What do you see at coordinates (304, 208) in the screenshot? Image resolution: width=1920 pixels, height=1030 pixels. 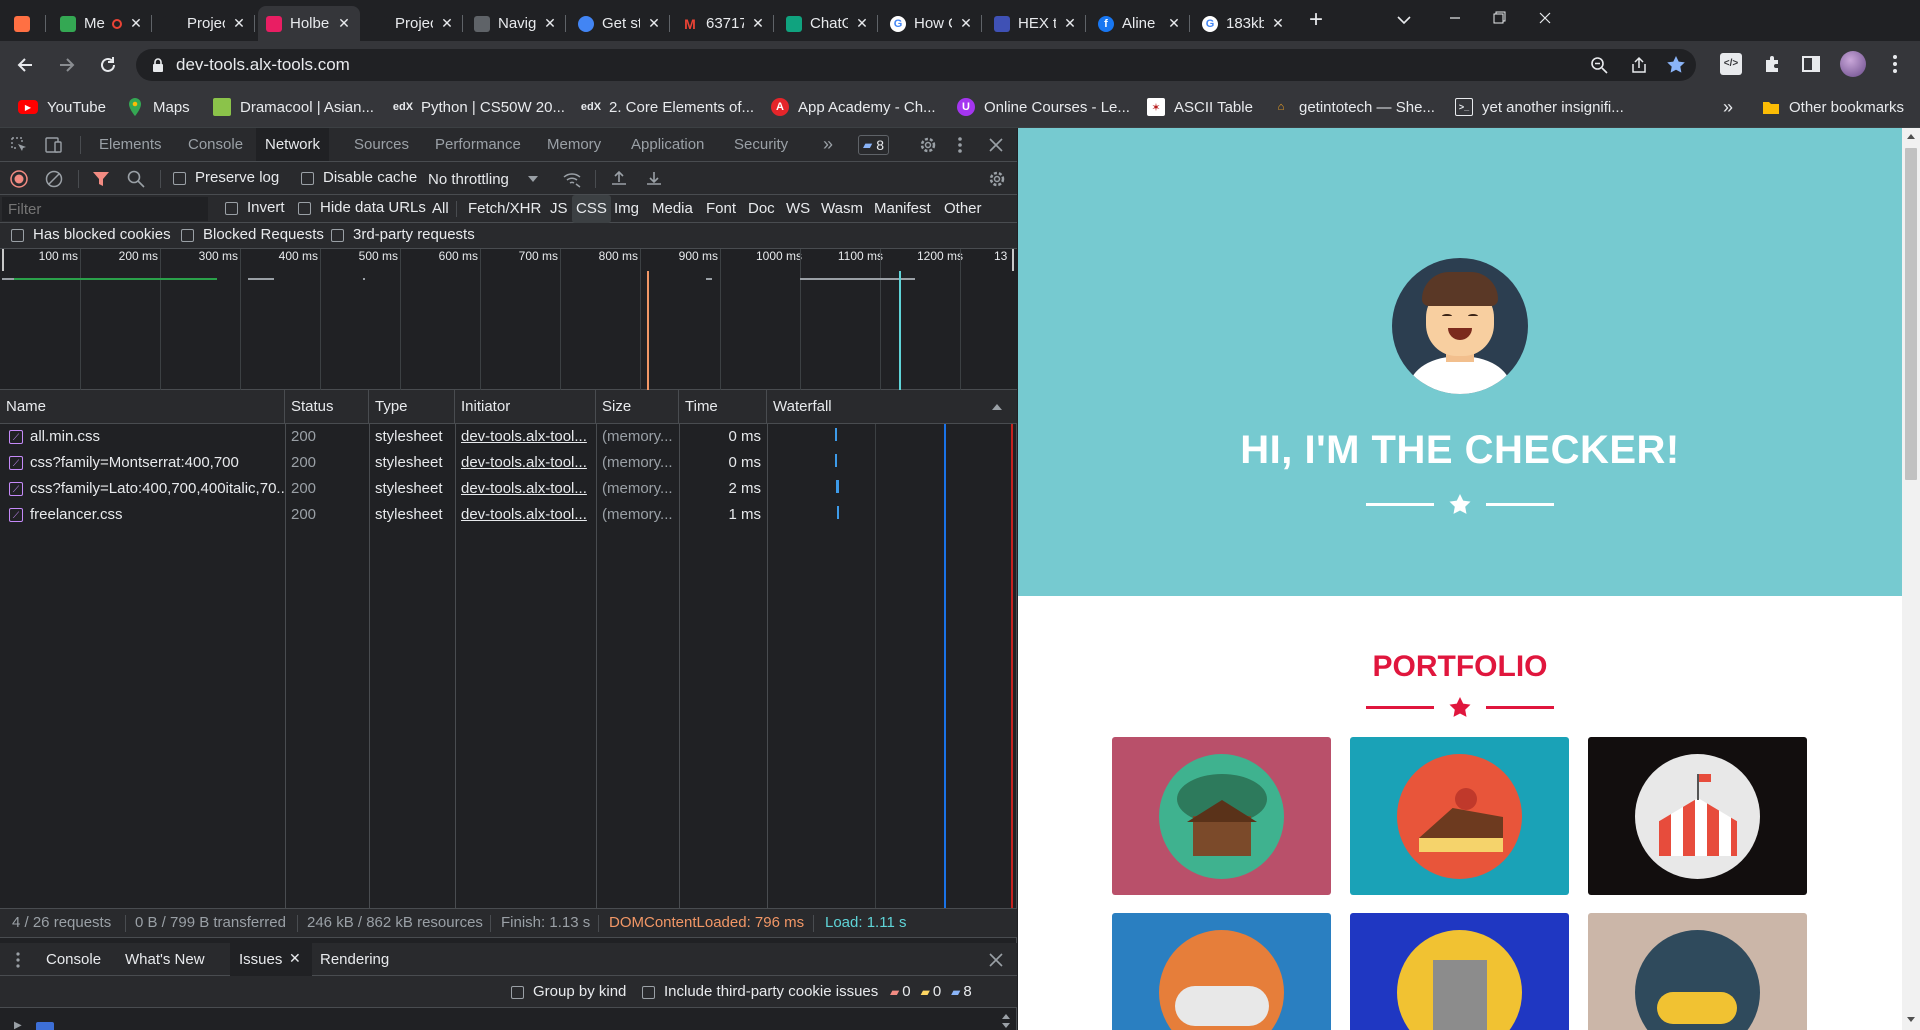 I see `hide-data-urls-checkbox` at bounding box center [304, 208].